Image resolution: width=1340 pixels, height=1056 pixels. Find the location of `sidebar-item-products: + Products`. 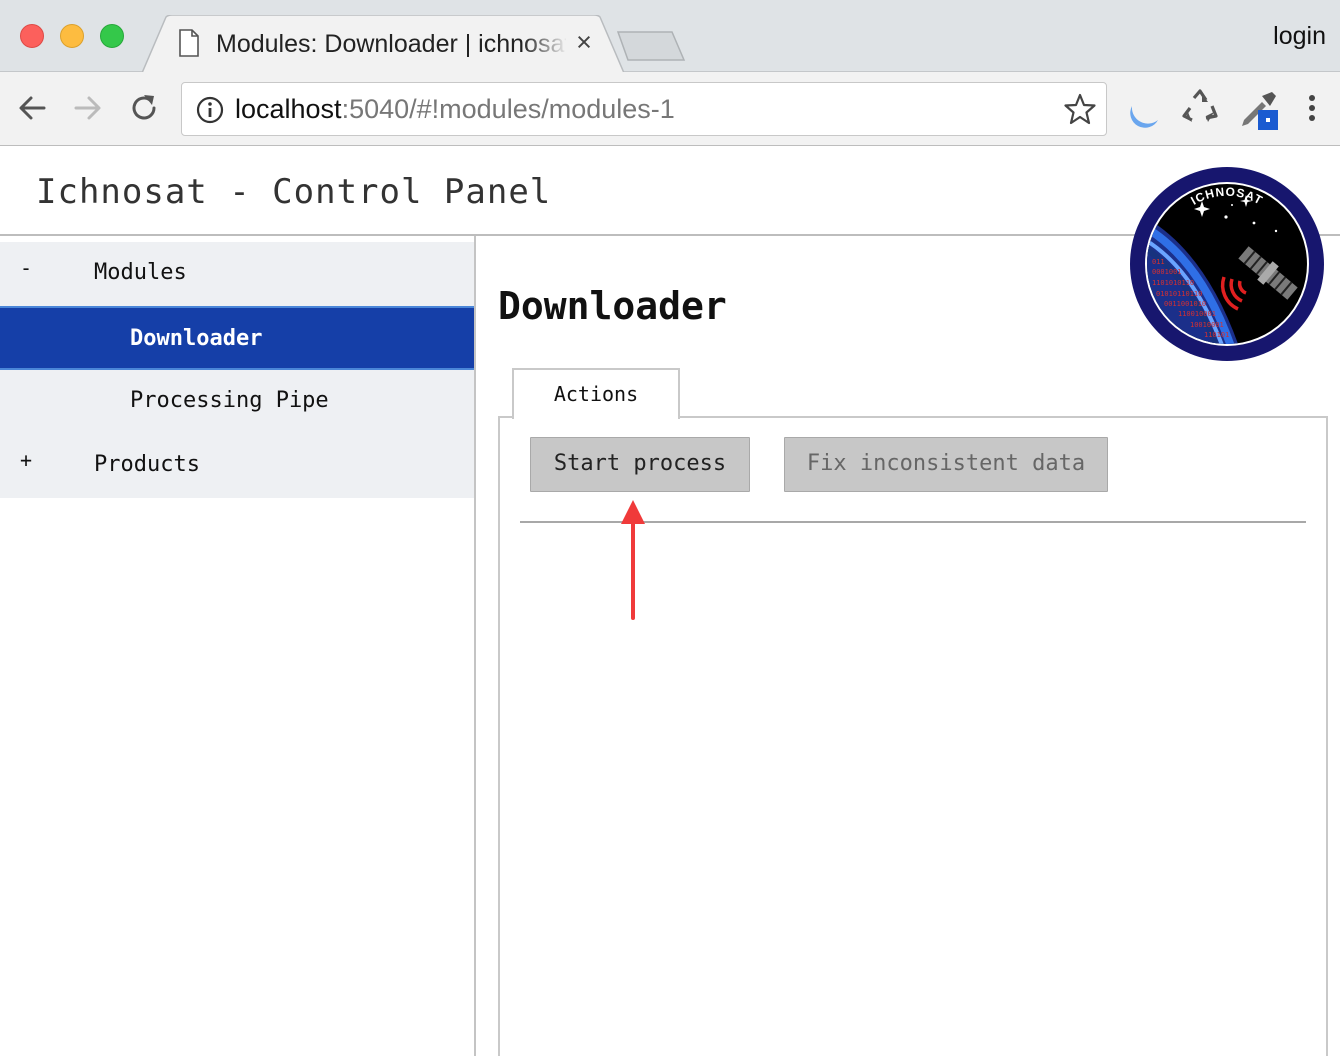

sidebar-item-products: + Products is located at coordinates (237, 466).